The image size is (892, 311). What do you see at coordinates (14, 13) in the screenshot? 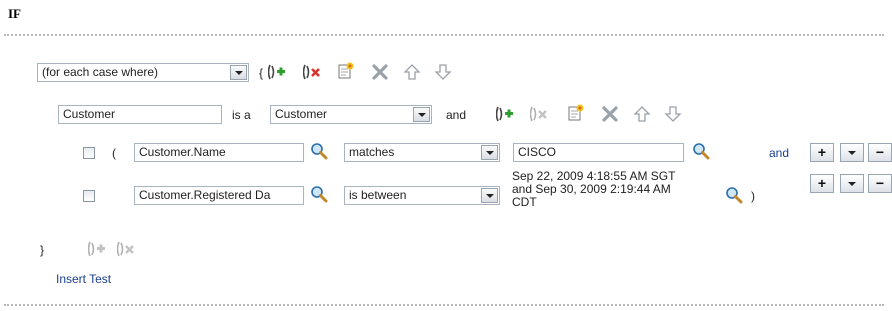
I see `if-heading: IF` at bounding box center [14, 13].